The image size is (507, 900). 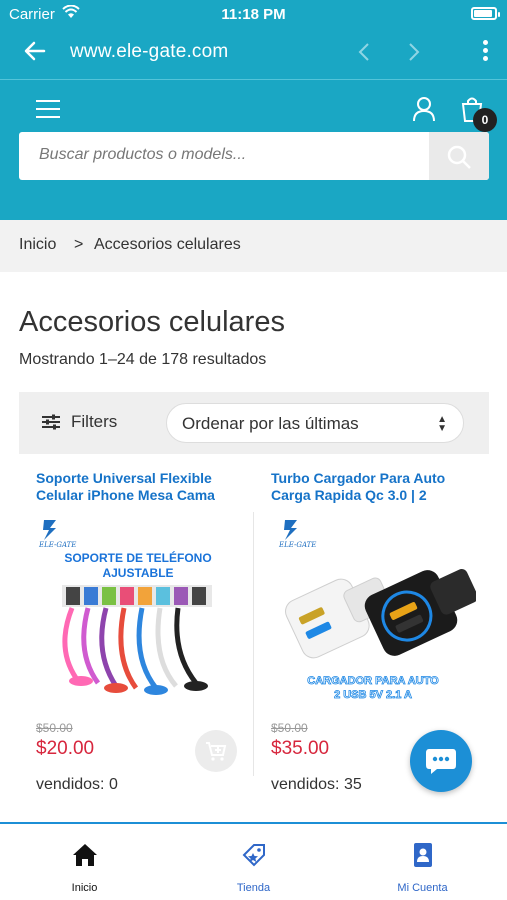 What do you see at coordinates (373, 681) in the screenshot?
I see `svg-text: CARGADOR PARA AUTO` at bounding box center [373, 681].